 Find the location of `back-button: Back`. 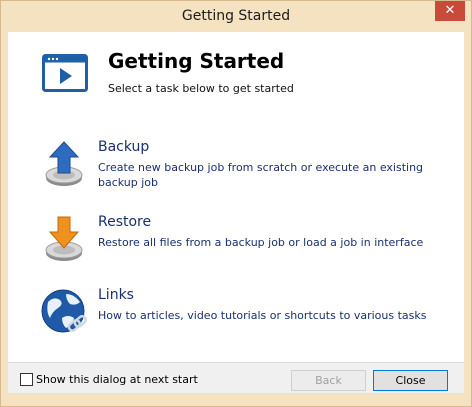

back-button: Back is located at coordinates (328, 380).